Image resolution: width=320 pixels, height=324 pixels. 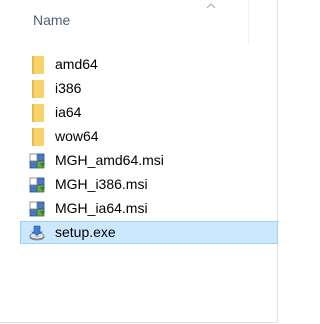 I want to click on list-item-mgh-ia64-msi: MGH_ia64.msi, so click(x=139, y=208).